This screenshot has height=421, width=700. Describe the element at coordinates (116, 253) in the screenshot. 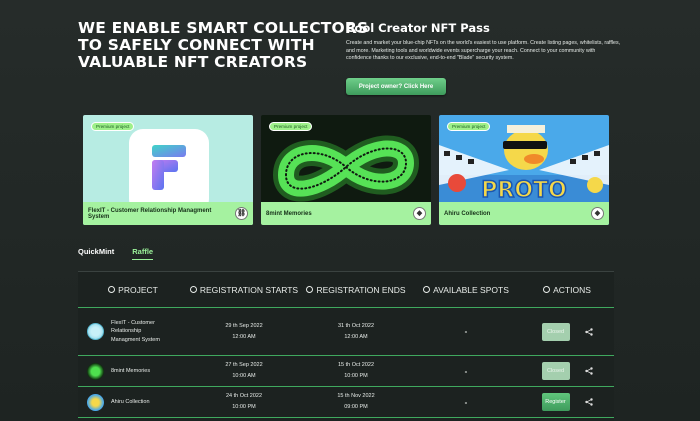

I see `tab-bar: QuickMint Raffle` at that location.